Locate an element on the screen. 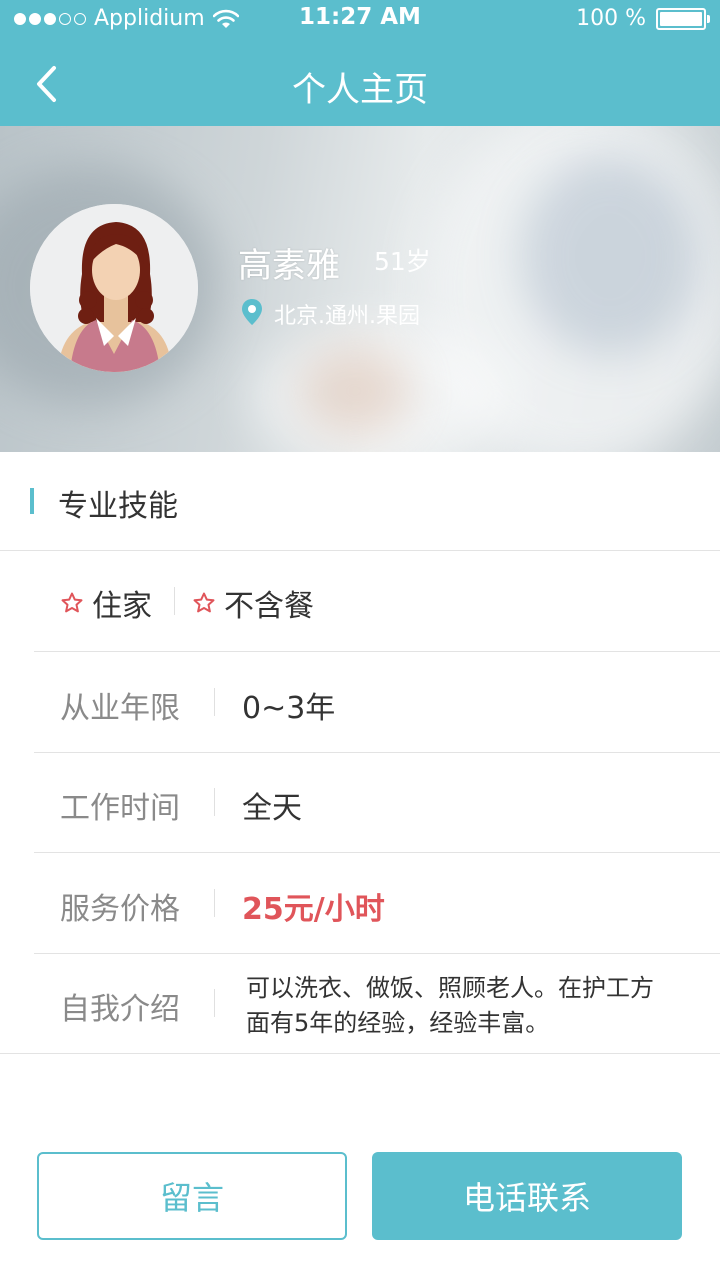 Image resolution: width=720 pixels, height=1280 pixels. skill-label: 住家 is located at coordinates (122, 606).